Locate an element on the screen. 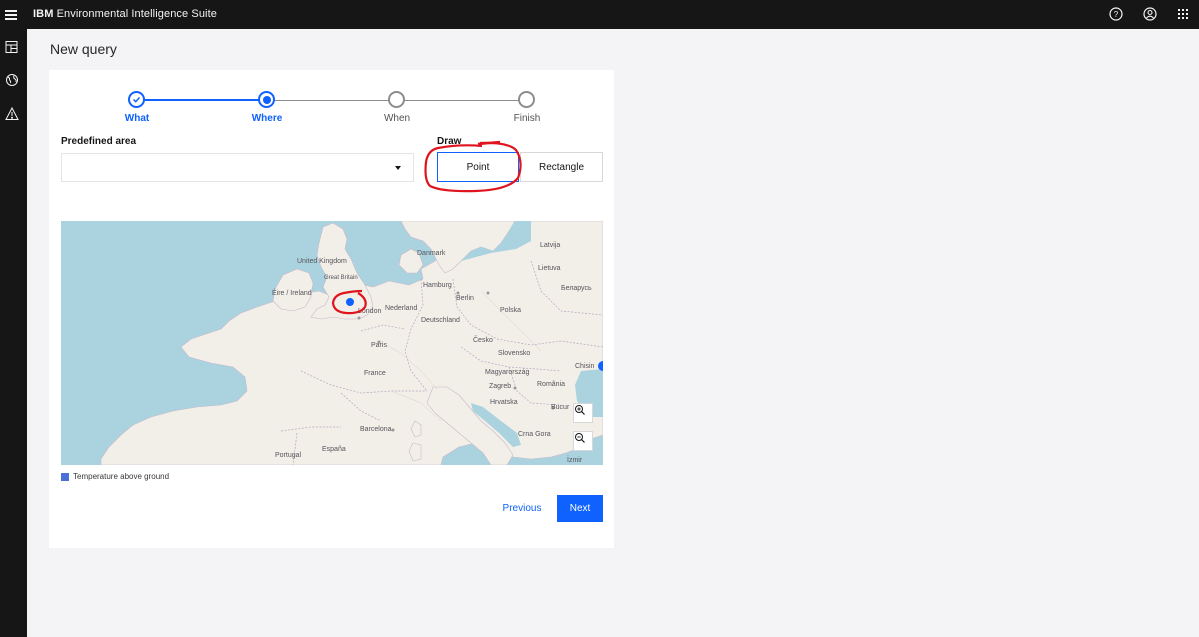 The width and height of the screenshot is (1199, 637). map-label-romania: România is located at coordinates (551, 384).